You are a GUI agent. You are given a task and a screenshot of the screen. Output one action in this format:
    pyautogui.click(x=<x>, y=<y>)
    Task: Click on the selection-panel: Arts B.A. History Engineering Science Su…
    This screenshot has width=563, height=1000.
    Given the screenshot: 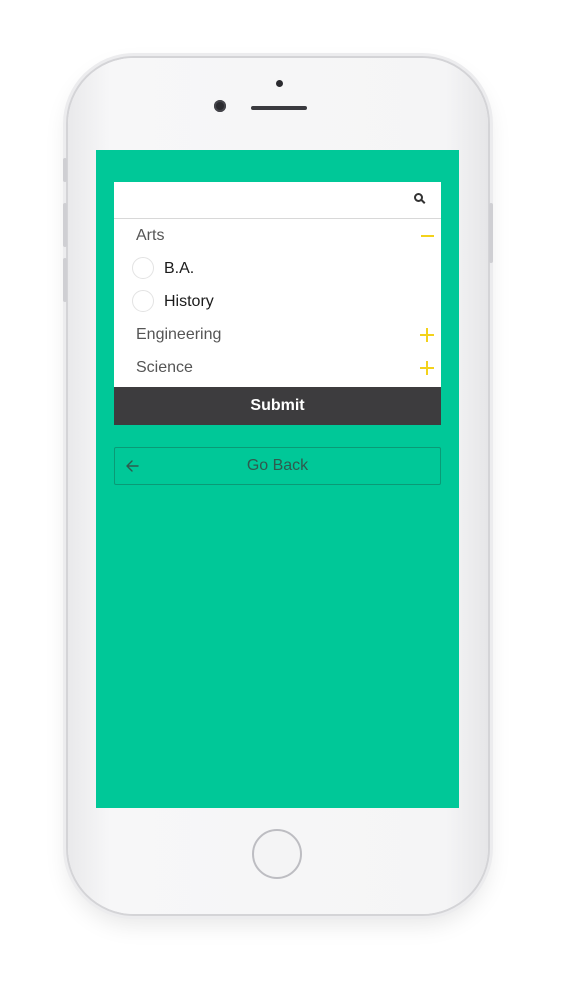 What is the action you would take?
    pyautogui.click(x=277, y=303)
    